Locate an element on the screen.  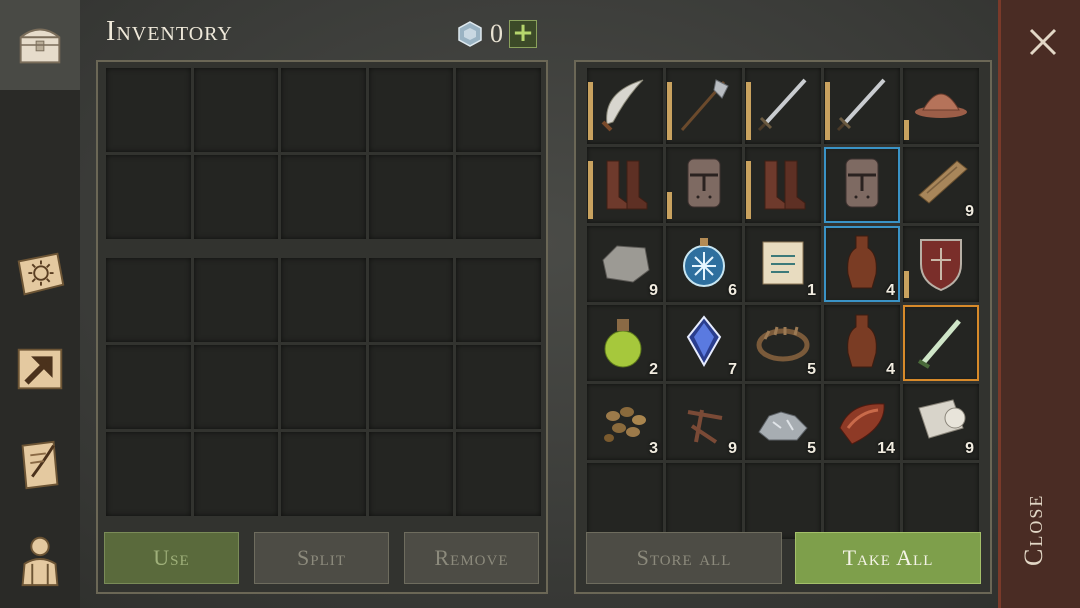
scroll-icon is located at coordinates (783, 263).